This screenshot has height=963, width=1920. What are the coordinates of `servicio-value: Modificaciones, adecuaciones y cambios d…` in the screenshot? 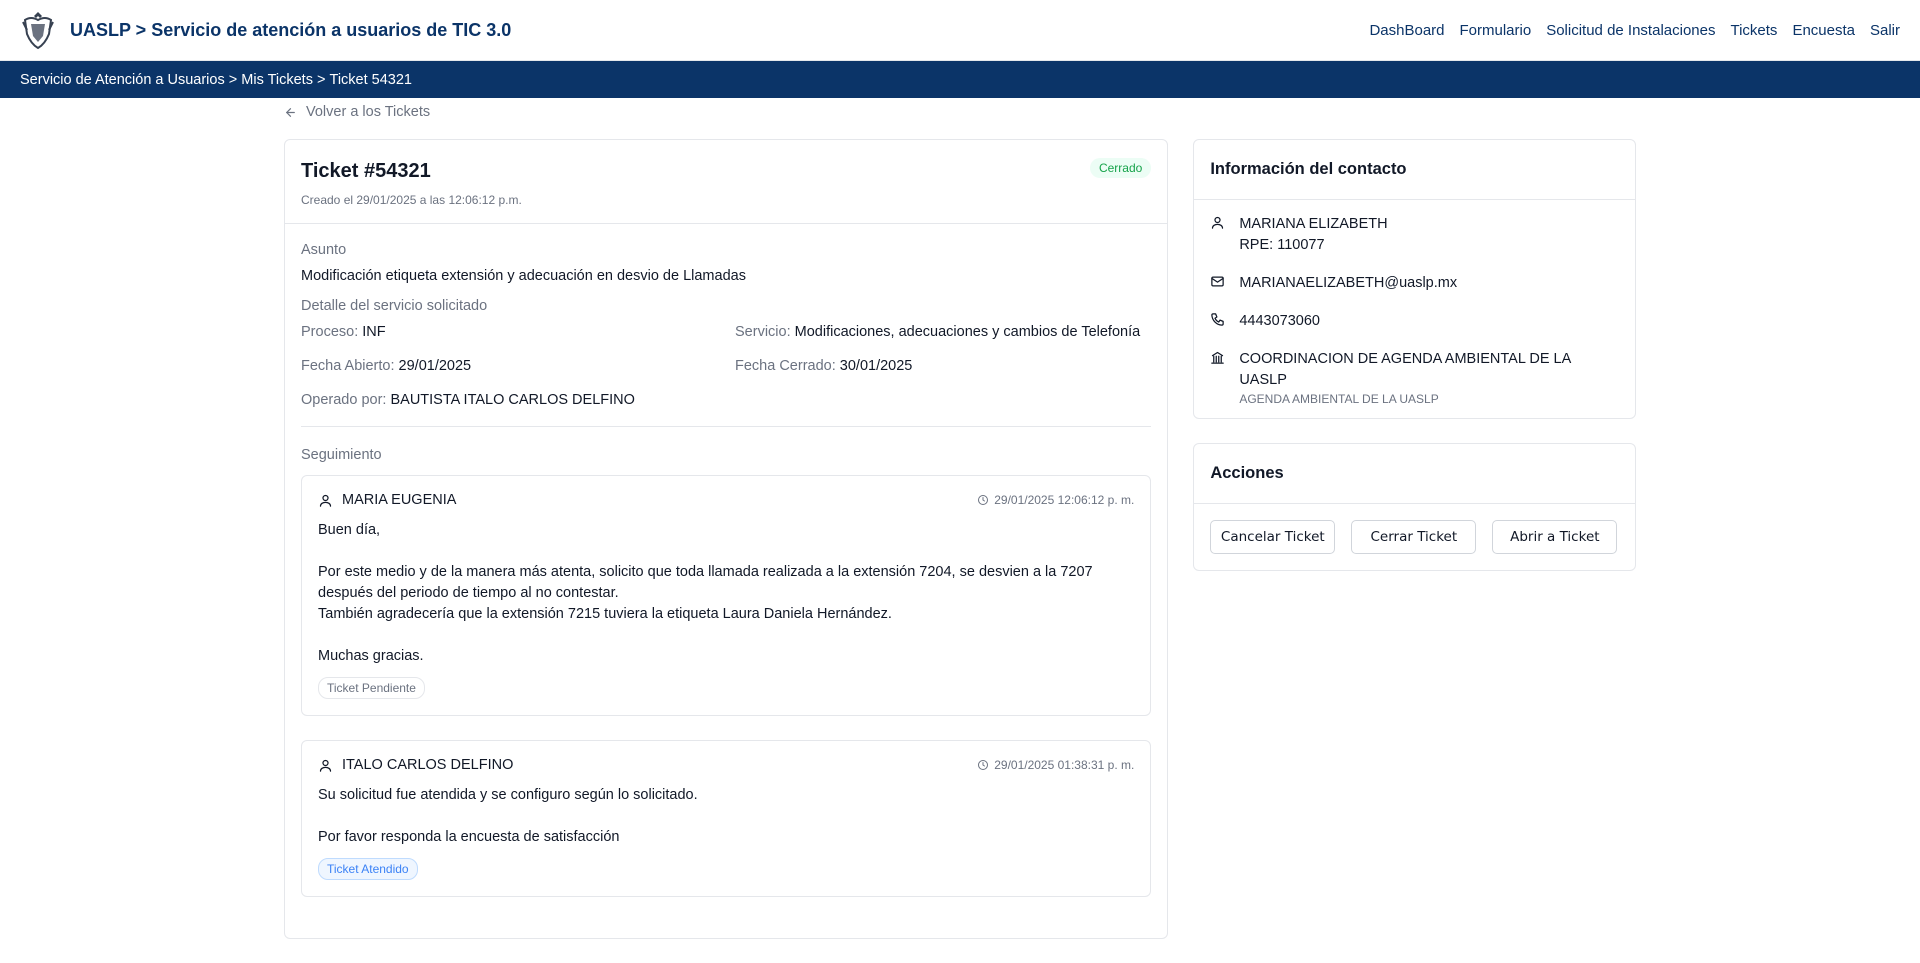 It's located at (967, 332).